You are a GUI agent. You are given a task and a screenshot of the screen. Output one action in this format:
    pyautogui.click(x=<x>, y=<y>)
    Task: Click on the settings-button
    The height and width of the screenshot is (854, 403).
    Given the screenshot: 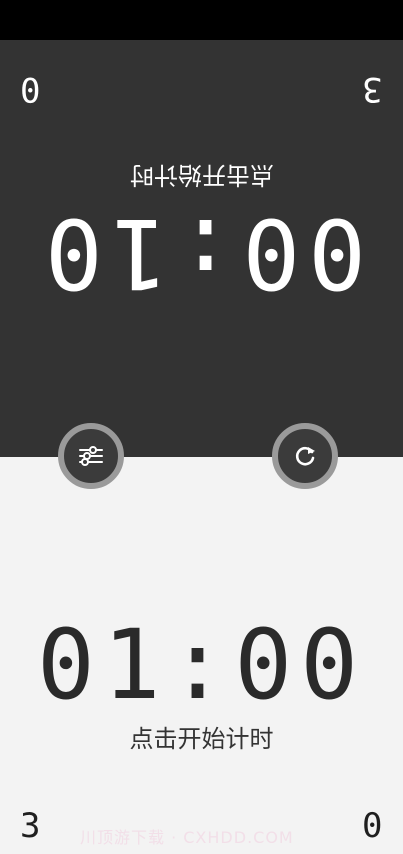 What is the action you would take?
    pyautogui.click(x=91, y=456)
    